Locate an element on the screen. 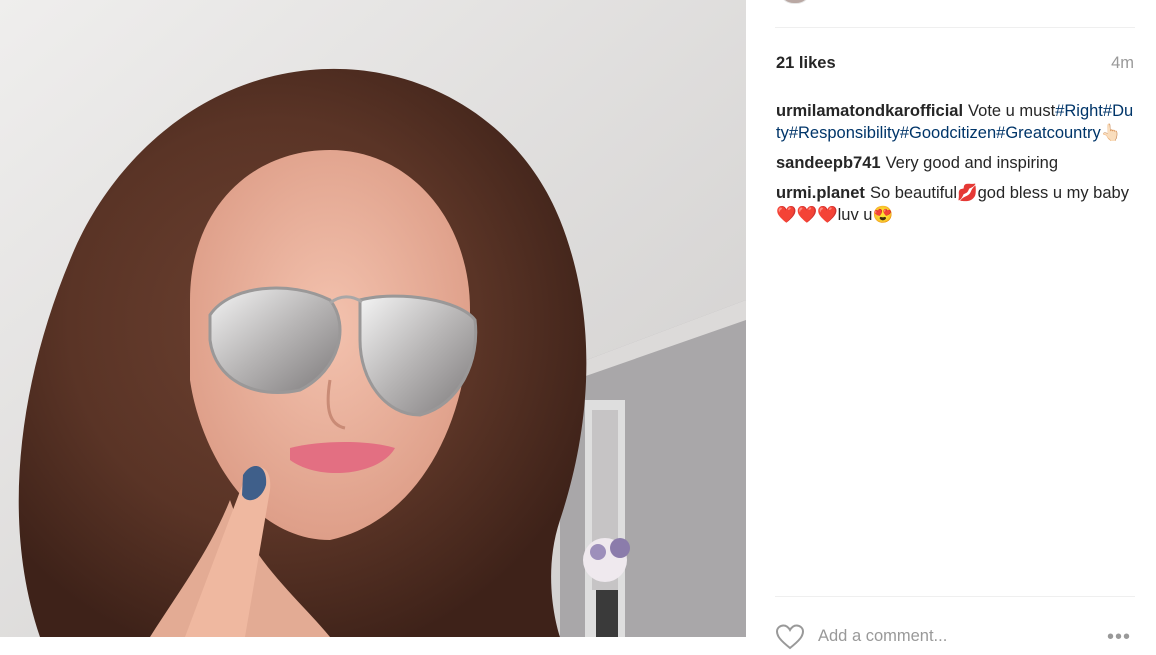 The width and height of the screenshot is (1156, 655). comment-item: sandeepb741 Very good and inspiring is located at coordinates (955, 163).